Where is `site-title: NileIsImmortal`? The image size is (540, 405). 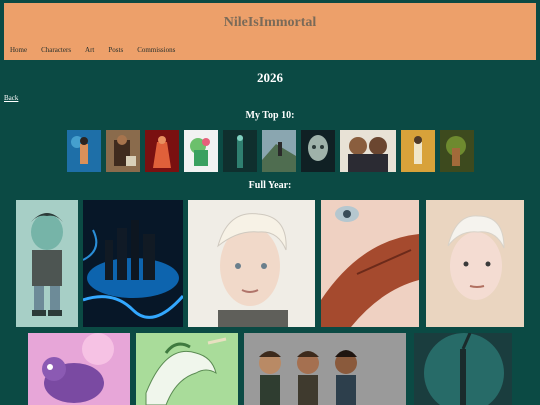
site-title: NileIsImmortal is located at coordinates (270, 22).